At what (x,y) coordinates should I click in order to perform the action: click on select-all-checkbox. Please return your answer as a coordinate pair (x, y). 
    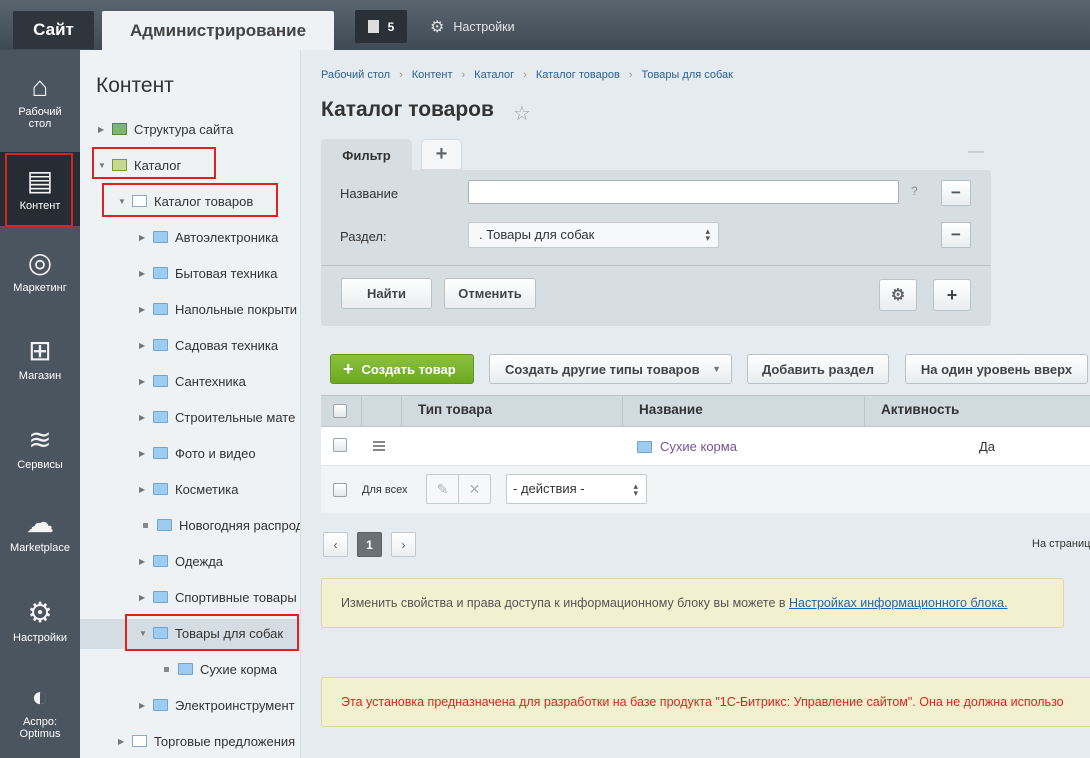
    Looking at the image, I should click on (340, 411).